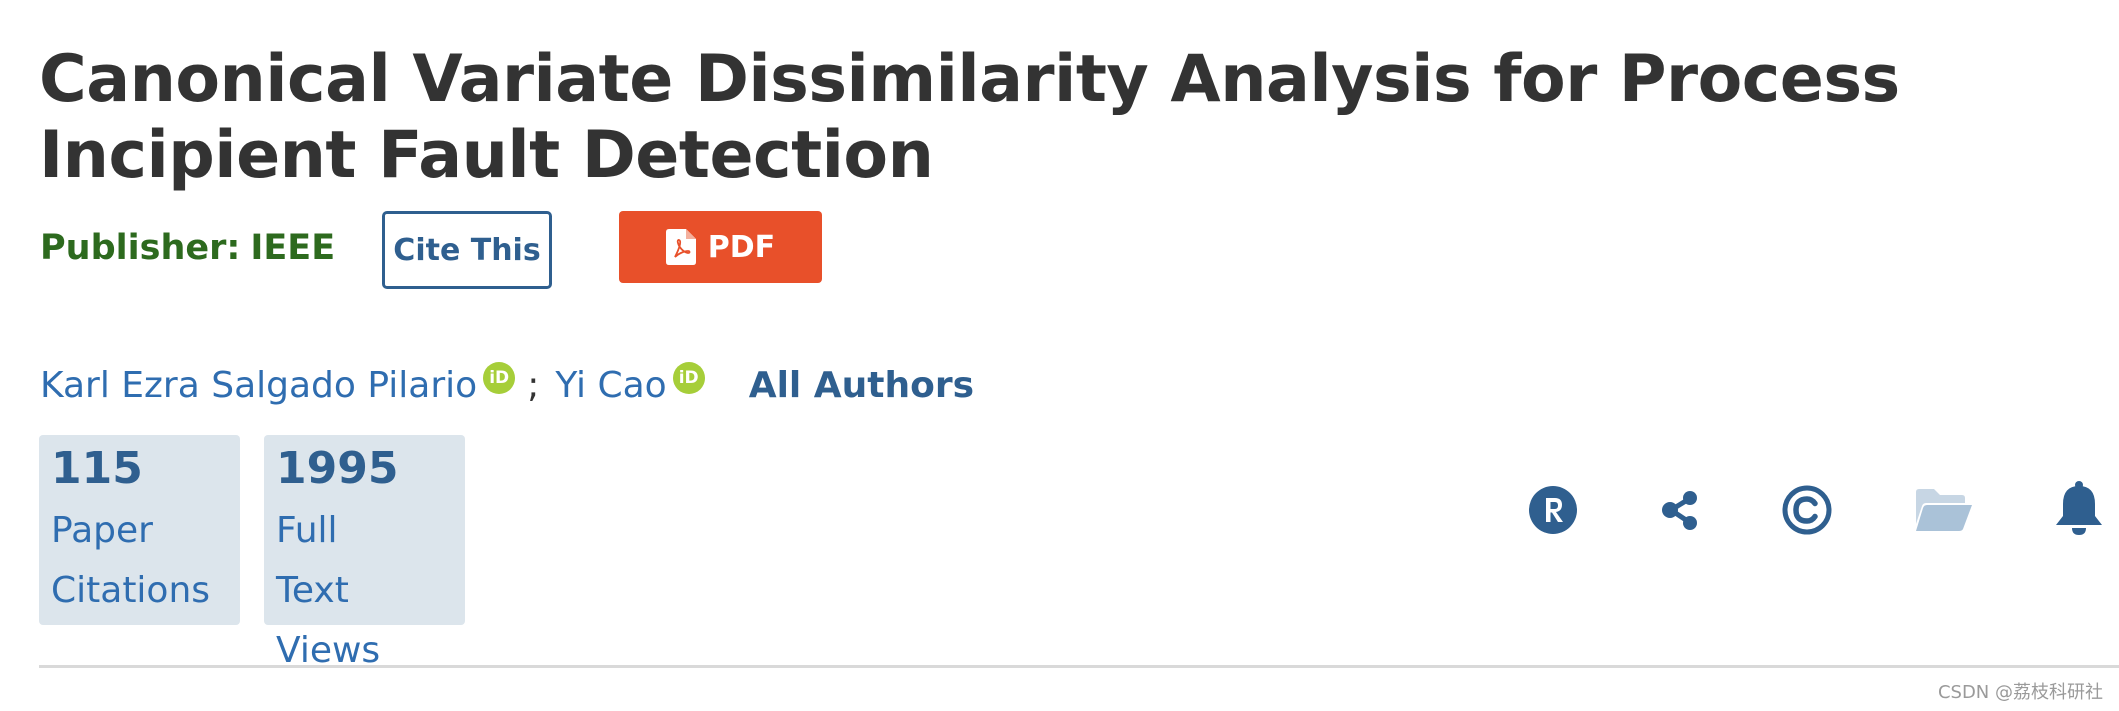  I want to click on watermark: CSDN @荔枝科研社, so click(2020, 692).